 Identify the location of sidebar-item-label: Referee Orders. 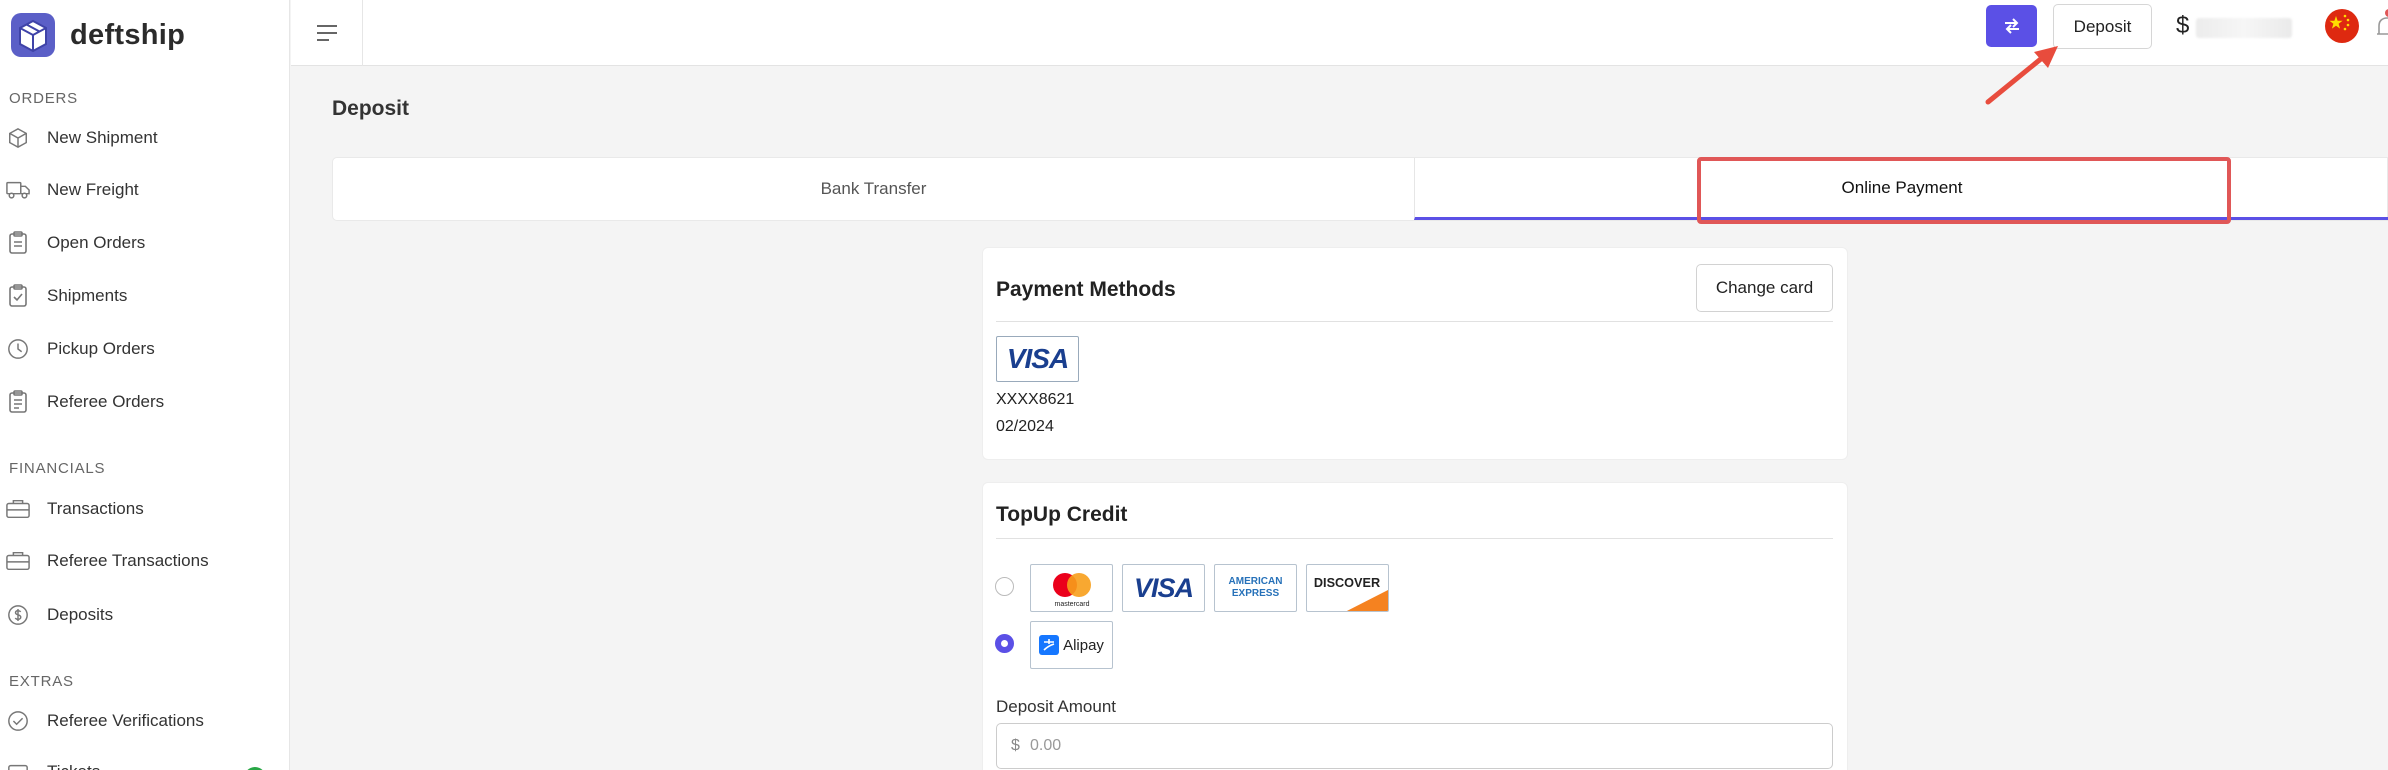
(106, 401).